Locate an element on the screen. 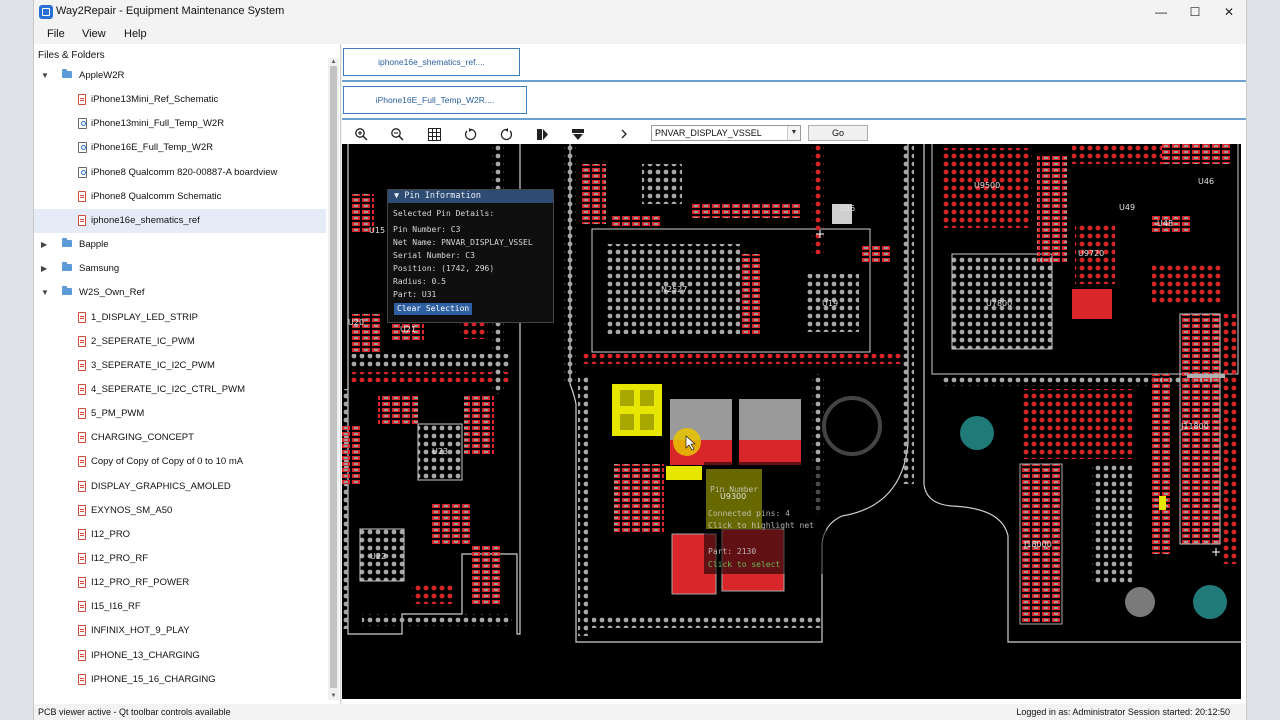  sidebar-scrollbar: ▲ ▼ is located at coordinates (333, 379).